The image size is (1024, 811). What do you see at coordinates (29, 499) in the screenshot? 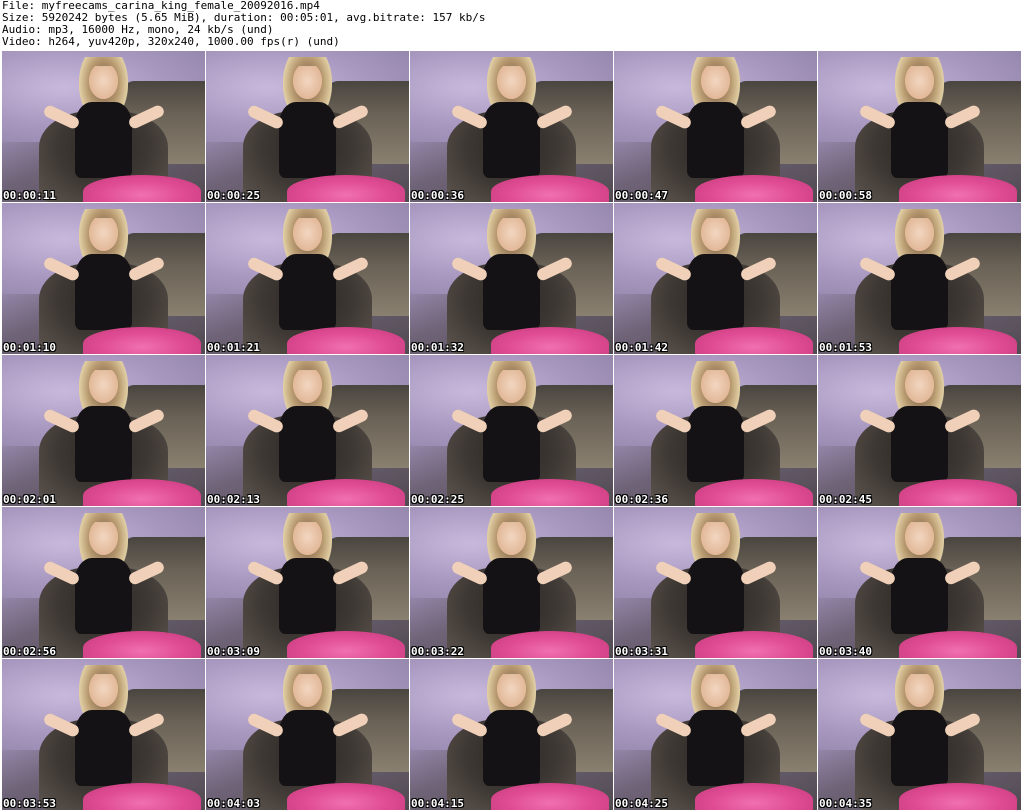
I see `thumbnail-timestamp: 00:02:01` at bounding box center [29, 499].